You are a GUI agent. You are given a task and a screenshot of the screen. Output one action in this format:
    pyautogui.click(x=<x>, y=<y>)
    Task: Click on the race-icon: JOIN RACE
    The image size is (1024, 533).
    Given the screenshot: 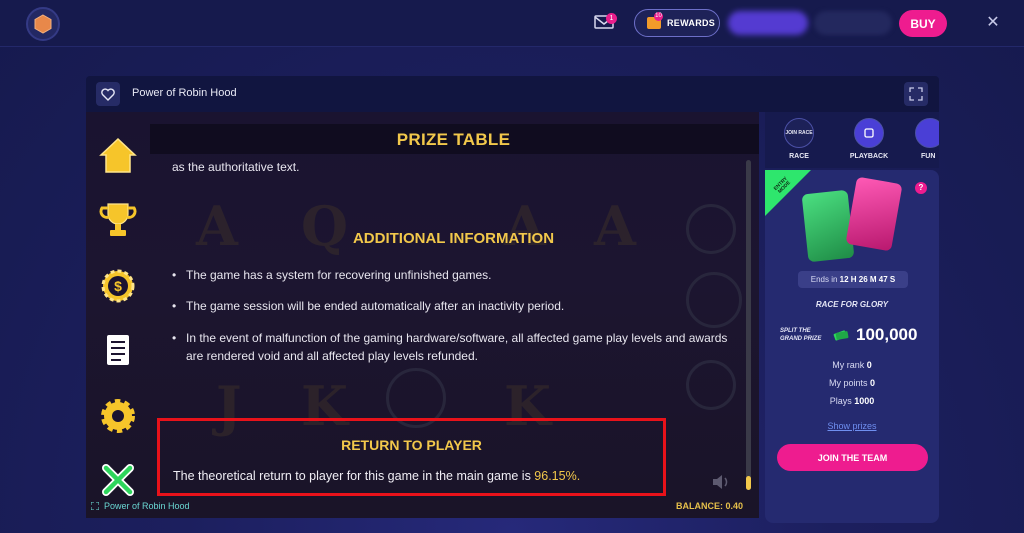 What is the action you would take?
    pyautogui.click(x=799, y=133)
    